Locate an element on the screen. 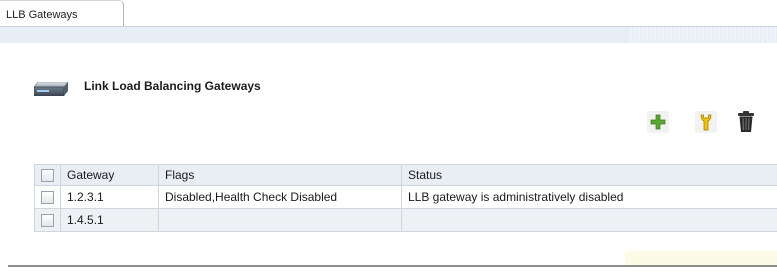 The height and width of the screenshot is (274, 777). delete-button is located at coordinates (746, 122).